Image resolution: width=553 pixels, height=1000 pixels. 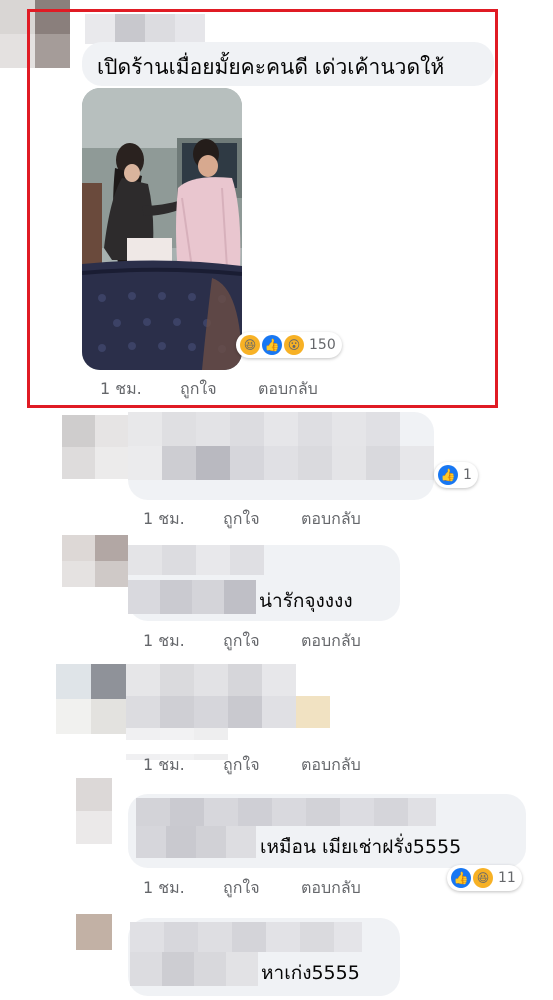 I want to click on comment-text: หาเก่ง5555, so click(x=310, y=973).